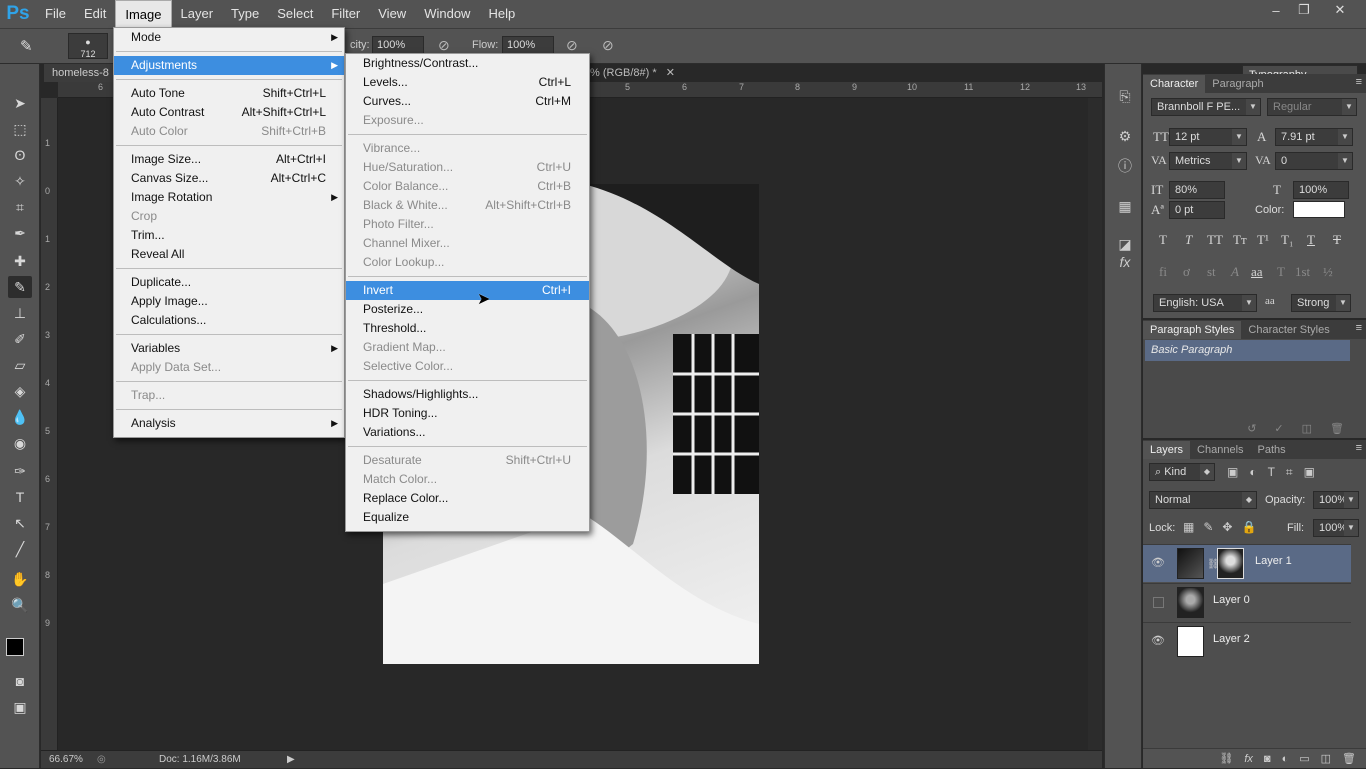  Describe the element at coordinates (20, 443) in the screenshot. I see `dodge-tool-icon: ◉` at that location.